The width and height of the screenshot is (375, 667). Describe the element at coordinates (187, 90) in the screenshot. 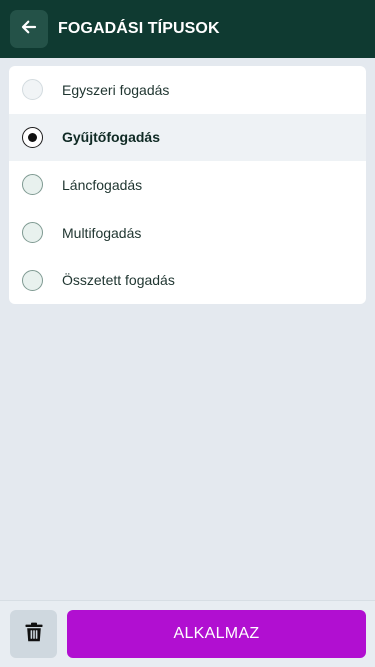

I see `option-single-bet: Egyszeri fogadás` at that location.